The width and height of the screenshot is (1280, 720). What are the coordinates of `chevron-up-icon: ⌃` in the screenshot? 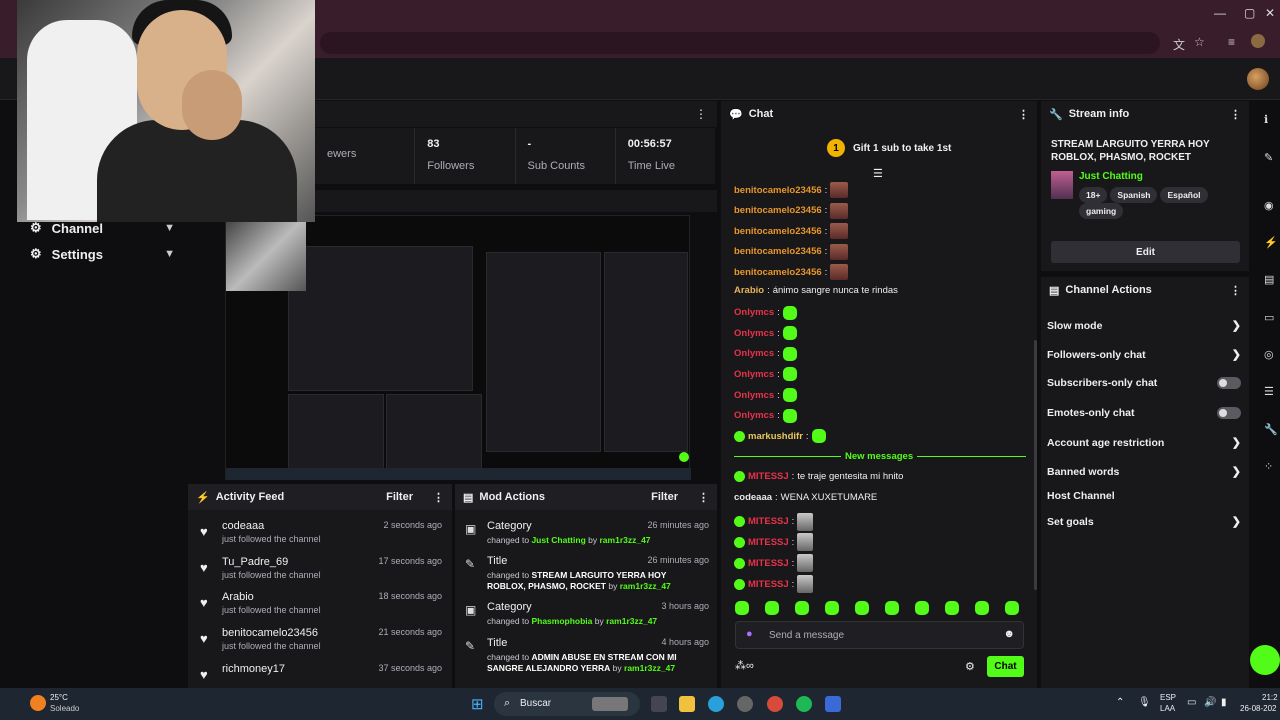 It's located at (1120, 702).